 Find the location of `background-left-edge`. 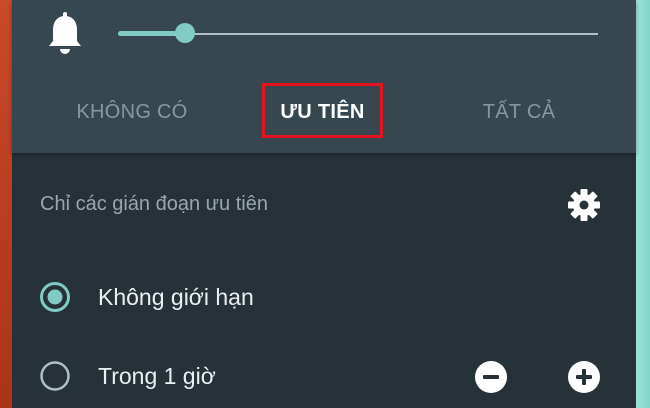

background-left-edge is located at coordinates (6, 204).